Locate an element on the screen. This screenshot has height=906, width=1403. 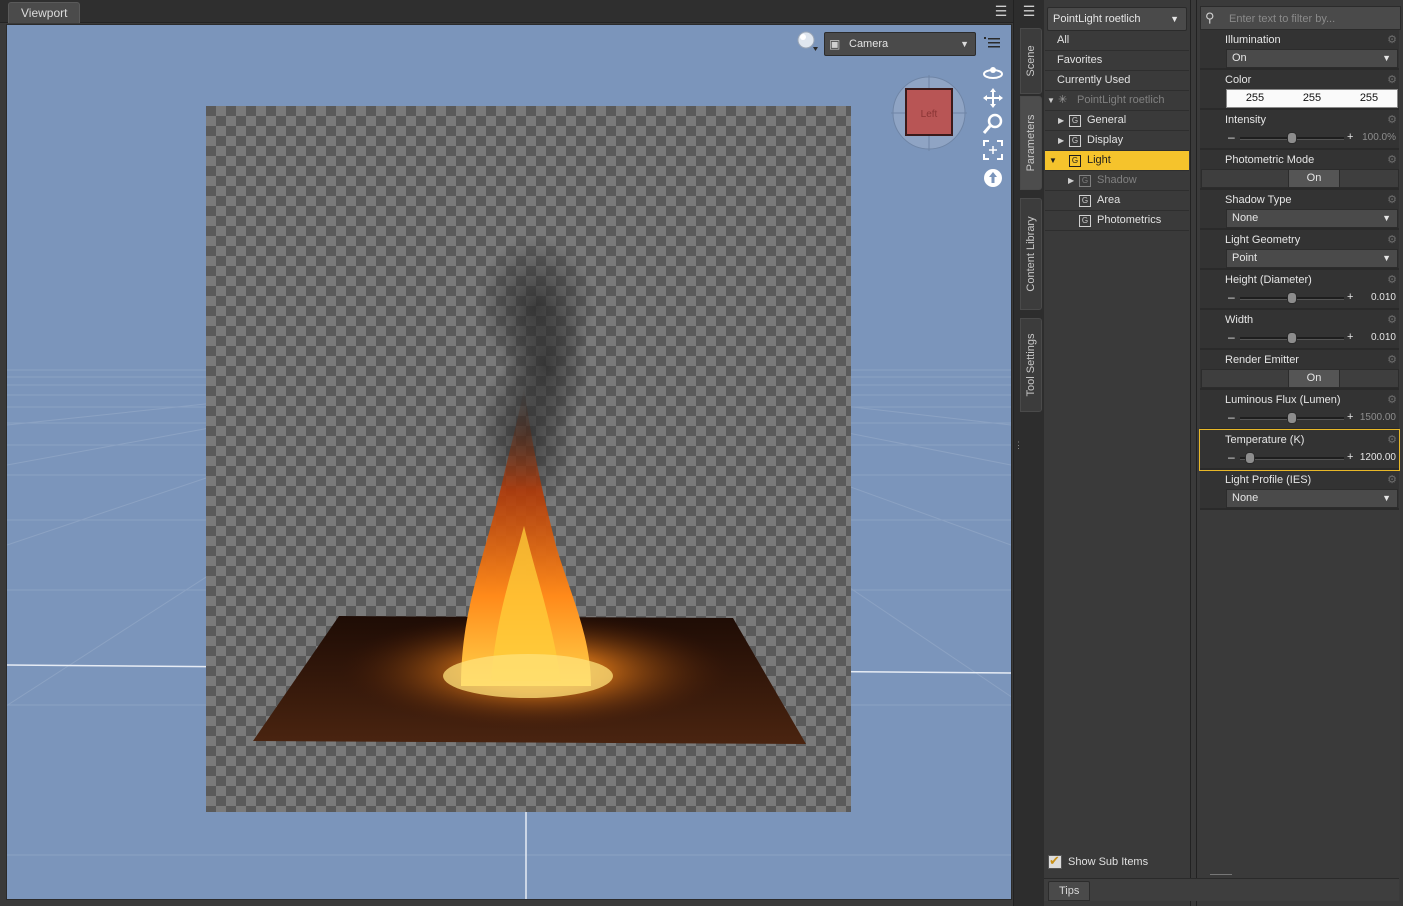
camera-dropdown: ▣ Camera ▼ is located at coordinates (900, 44).